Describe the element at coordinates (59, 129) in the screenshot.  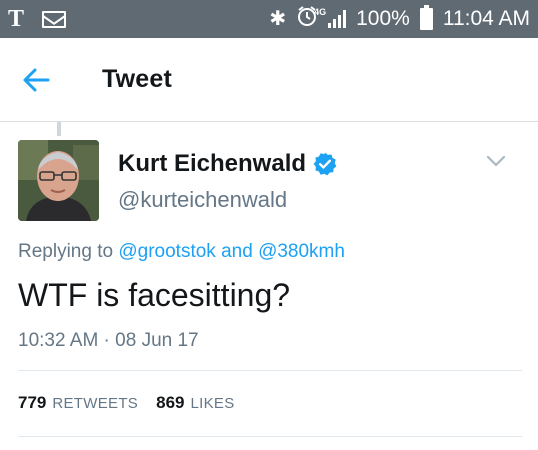
I see `thread-connector` at that location.